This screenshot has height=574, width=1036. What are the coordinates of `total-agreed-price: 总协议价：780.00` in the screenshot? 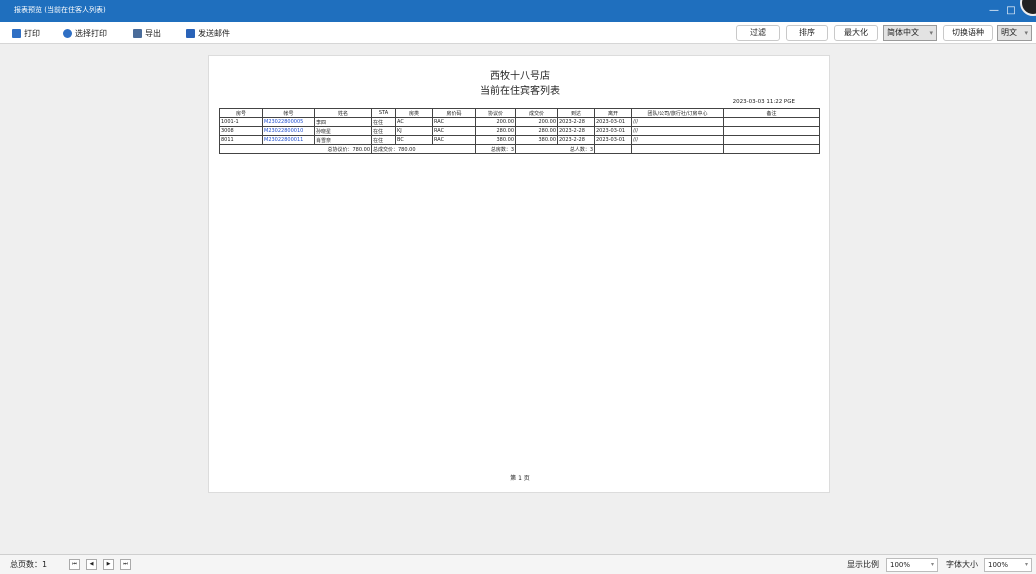 It's located at (295, 149).